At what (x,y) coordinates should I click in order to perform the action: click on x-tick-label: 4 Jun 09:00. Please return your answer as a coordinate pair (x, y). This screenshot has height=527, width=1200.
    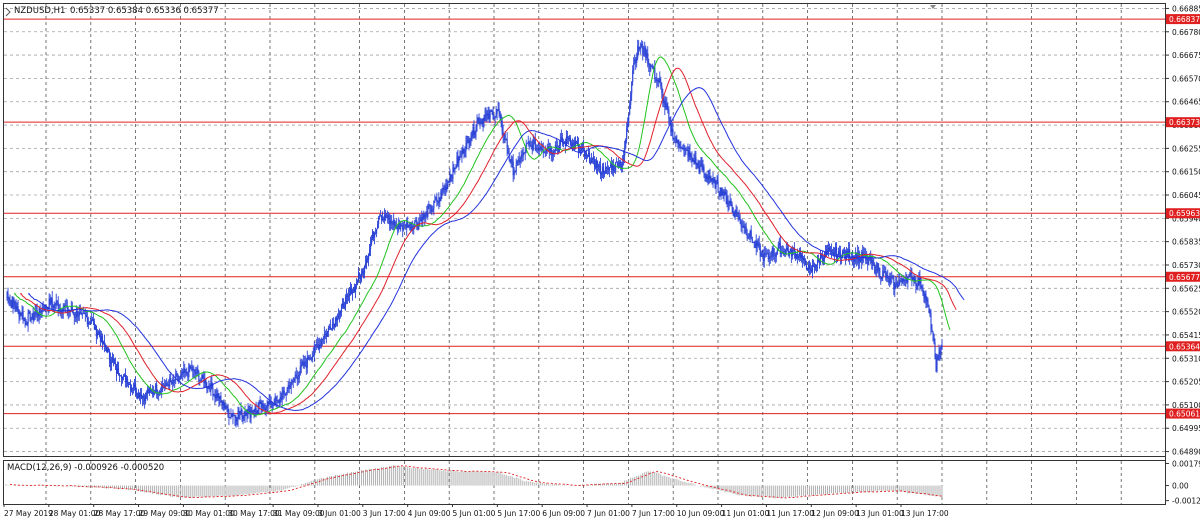
    Looking at the image, I should click on (429, 513).